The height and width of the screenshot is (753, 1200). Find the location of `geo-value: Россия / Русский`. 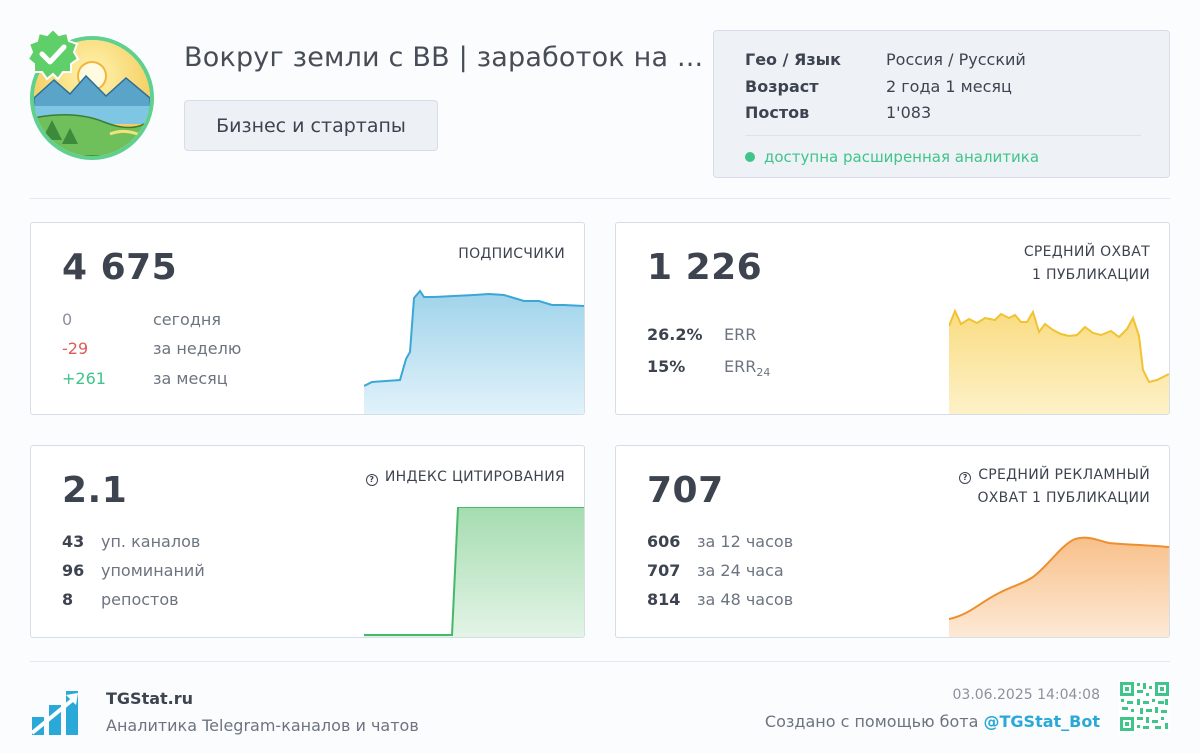

geo-value: Россия / Русский is located at coordinates (956, 59).